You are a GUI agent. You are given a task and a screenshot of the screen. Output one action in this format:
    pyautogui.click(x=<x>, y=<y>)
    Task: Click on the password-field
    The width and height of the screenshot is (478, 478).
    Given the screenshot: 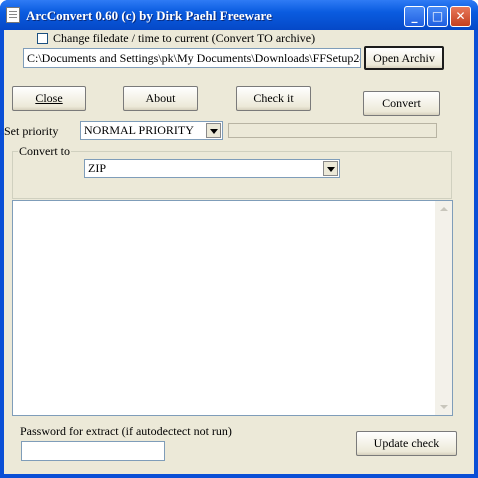 What is the action you would take?
    pyautogui.click(x=93, y=451)
    